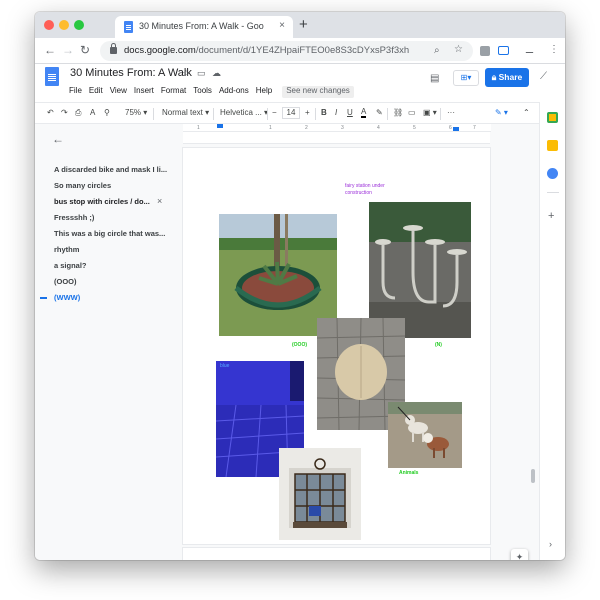 Image resolution: width=600 pixels, height=600 pixels. Describe the element at coordinates (64, 25) in the screenshot. I see `minimize-window-button` at that location.